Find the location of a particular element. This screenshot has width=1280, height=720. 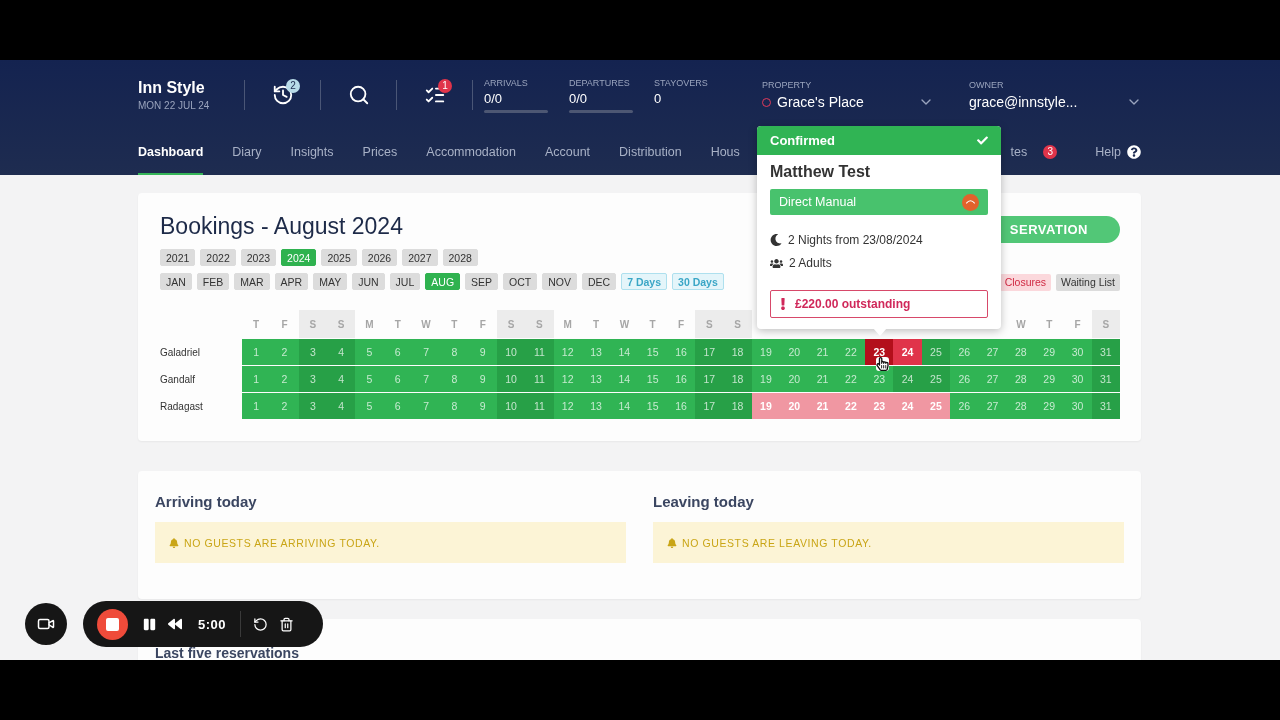

month-tab: JUN is located at coordinates (368, 281).